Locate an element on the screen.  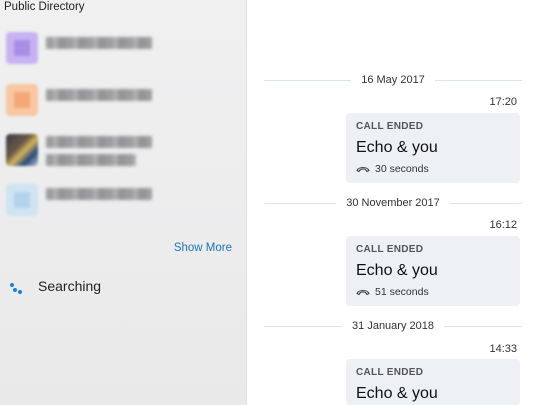
message-time: 16:12 is located at coordinates (503, 225).